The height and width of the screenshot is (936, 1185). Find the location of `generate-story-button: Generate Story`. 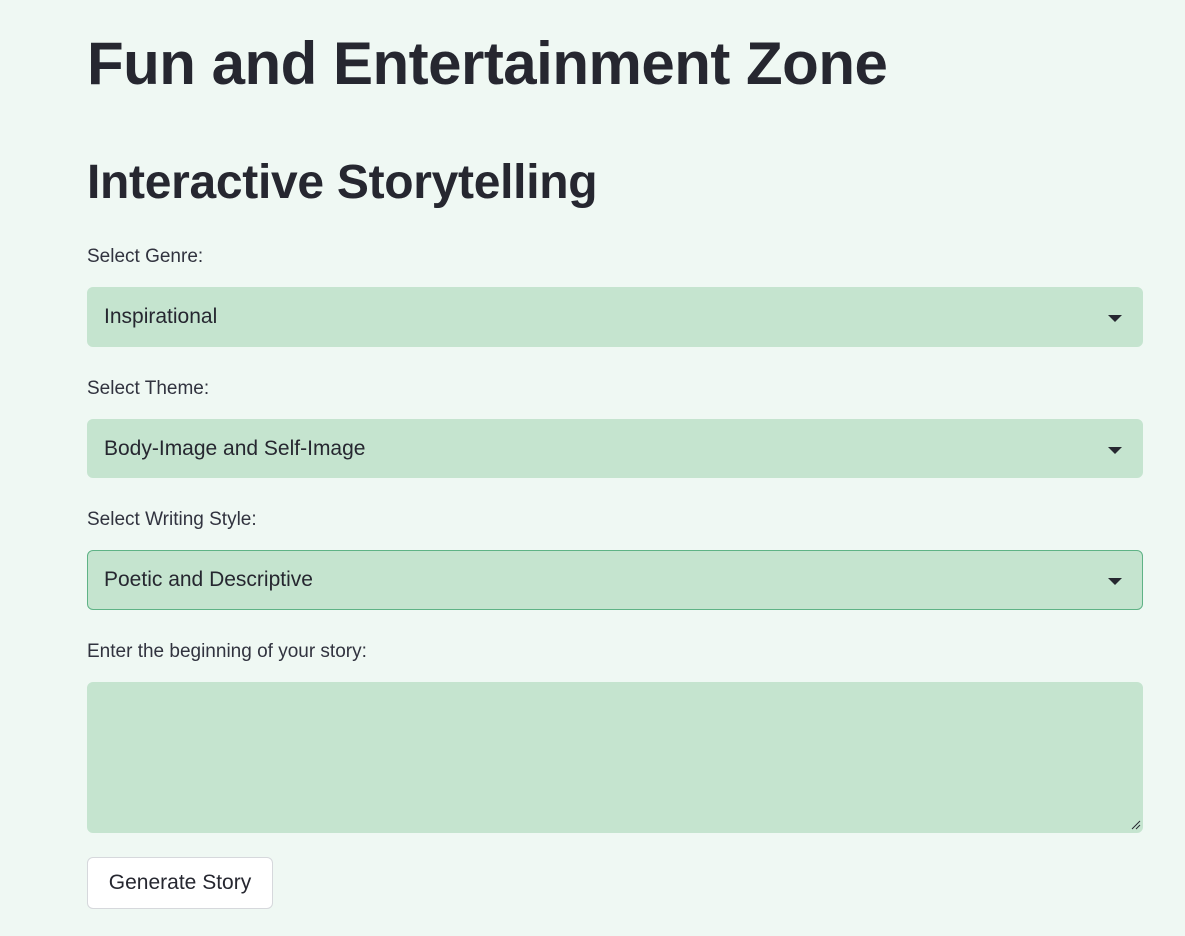

generate-story-button: Generate Story is located at coordinates (180, 883).